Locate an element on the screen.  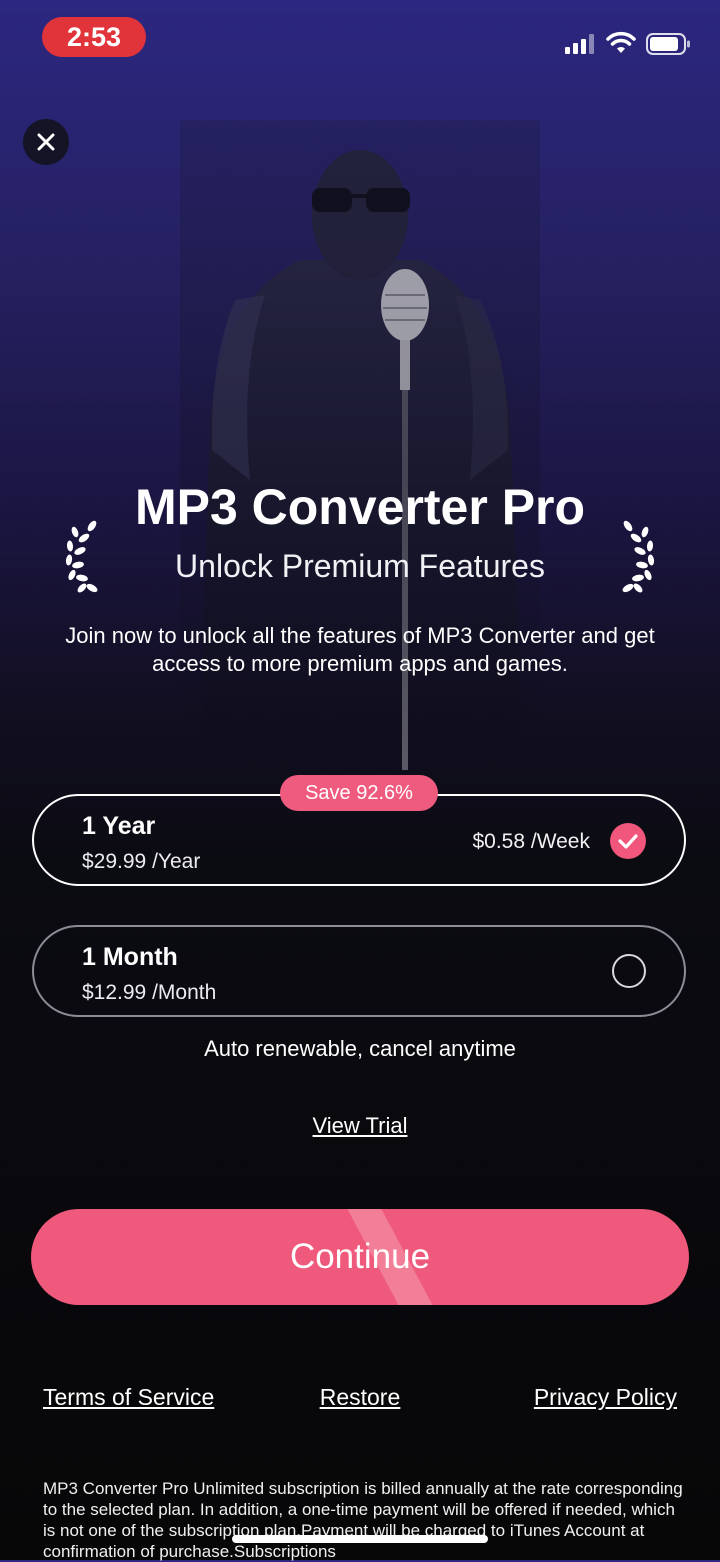
cellular-signal-icon is located at coordinates (580, 43).